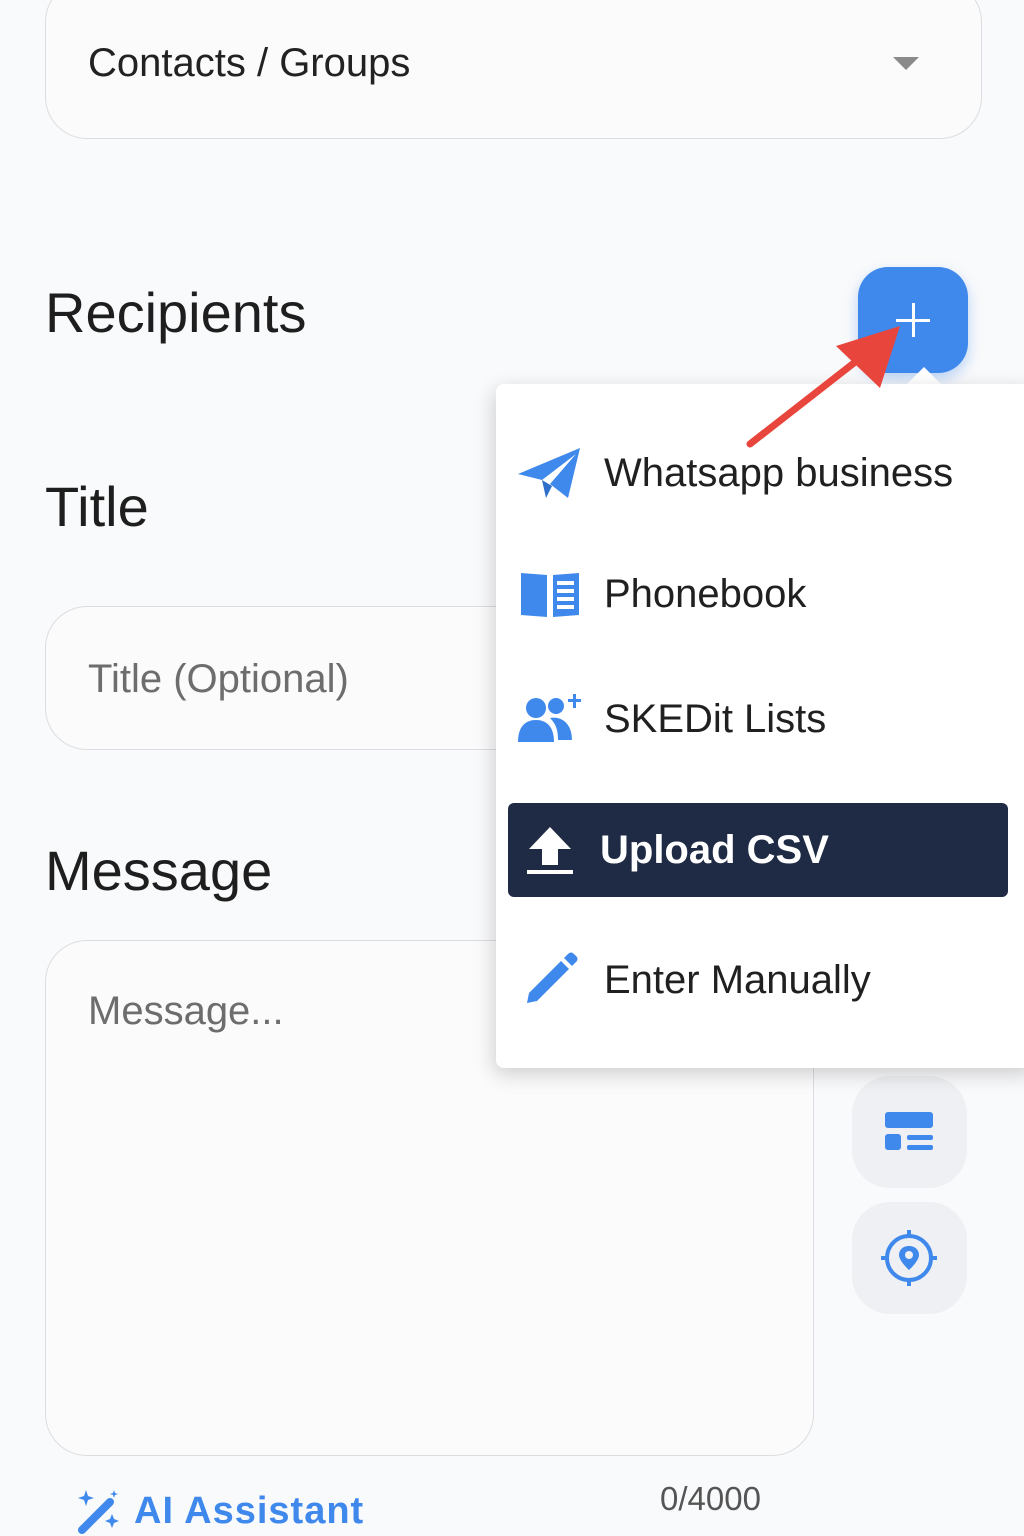  I want to click on location-icon, so click(909, 1258).